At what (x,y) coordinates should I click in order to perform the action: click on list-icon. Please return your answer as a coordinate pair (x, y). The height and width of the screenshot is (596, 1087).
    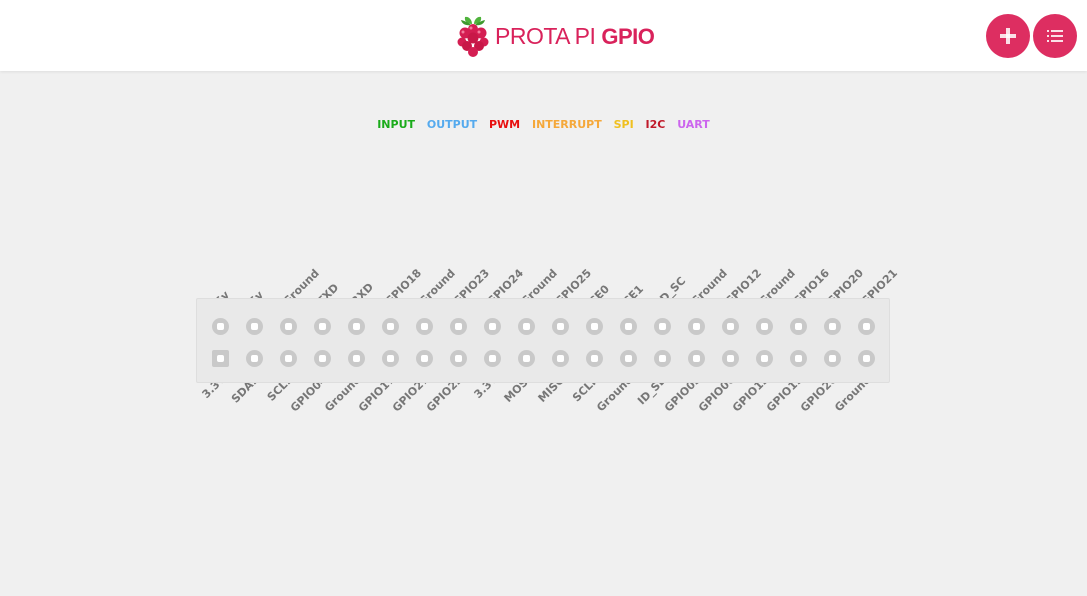
    Looking at the image, I should click on (1055, 36).